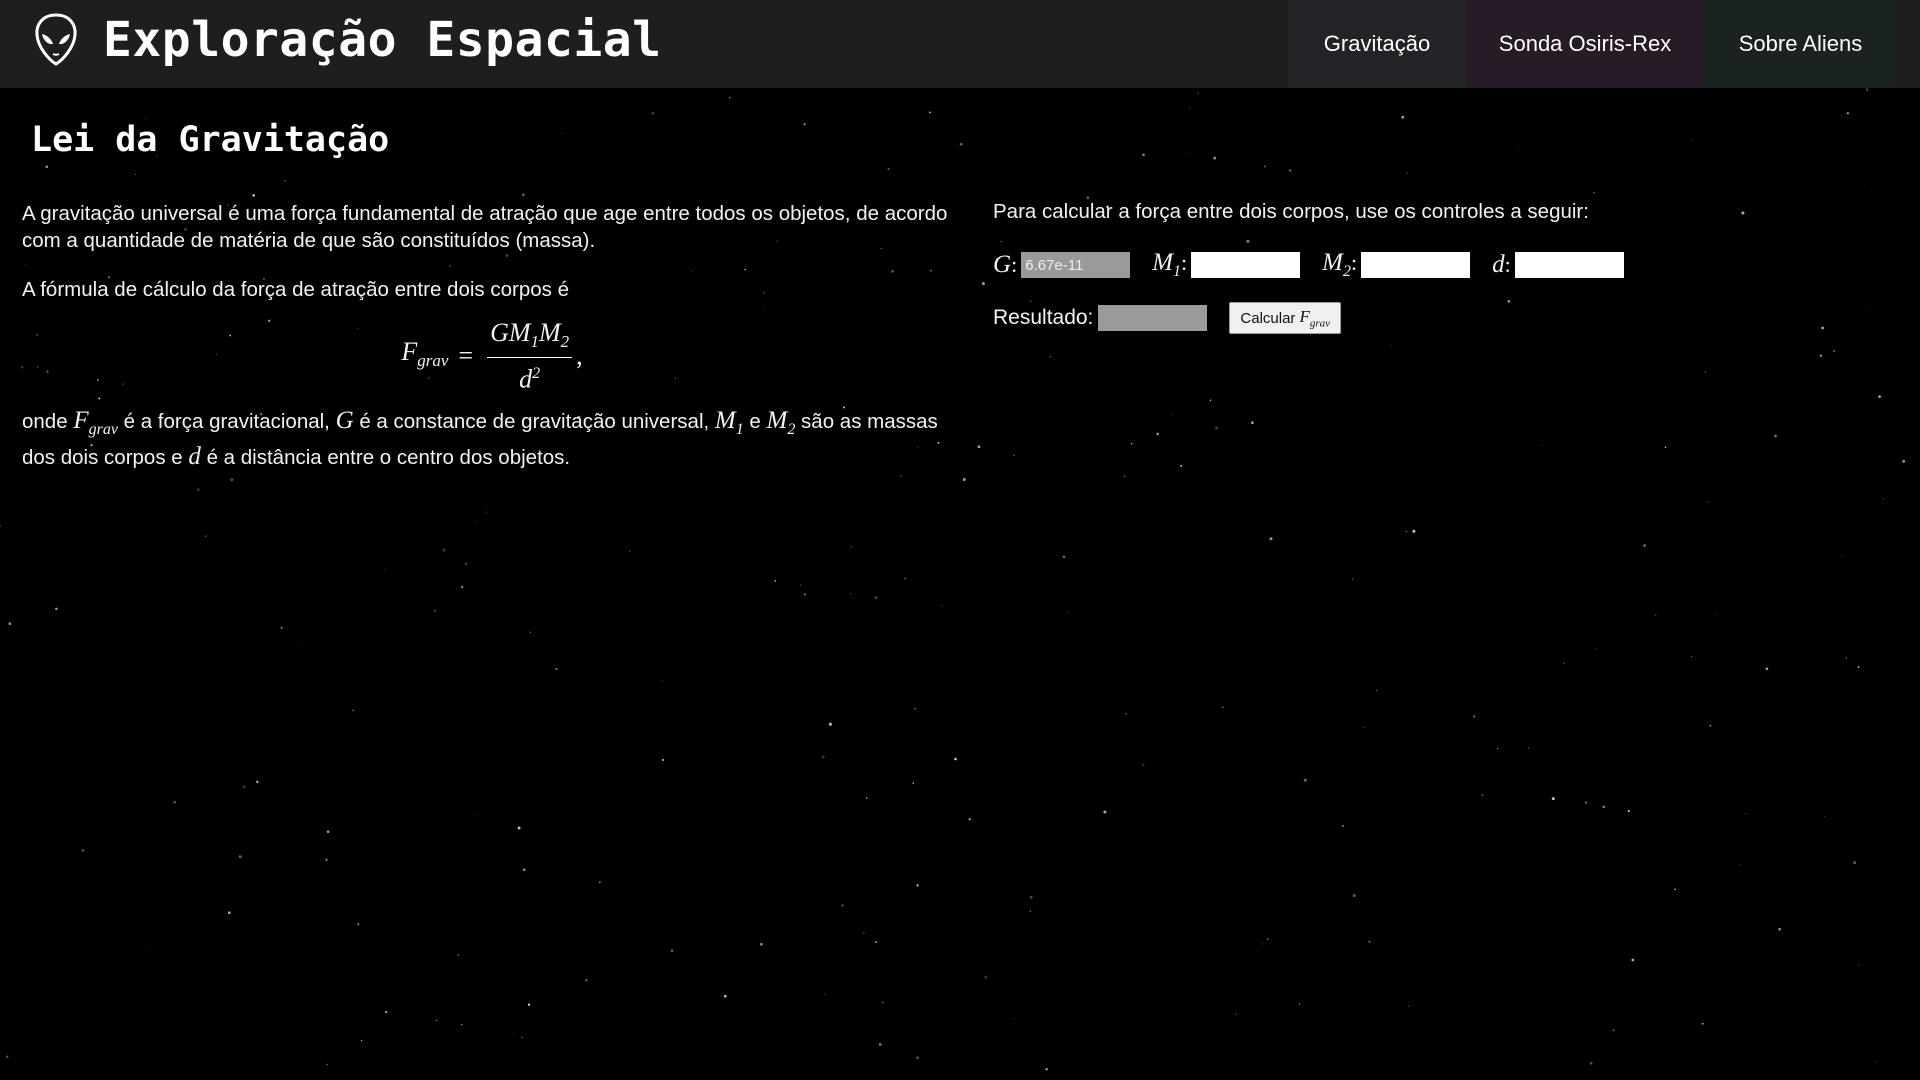 The height and width of the screenshot is (1080, 1920). Describe the element at coordinates (1153, 318) in the screenshot. I see `result-output` at that location.